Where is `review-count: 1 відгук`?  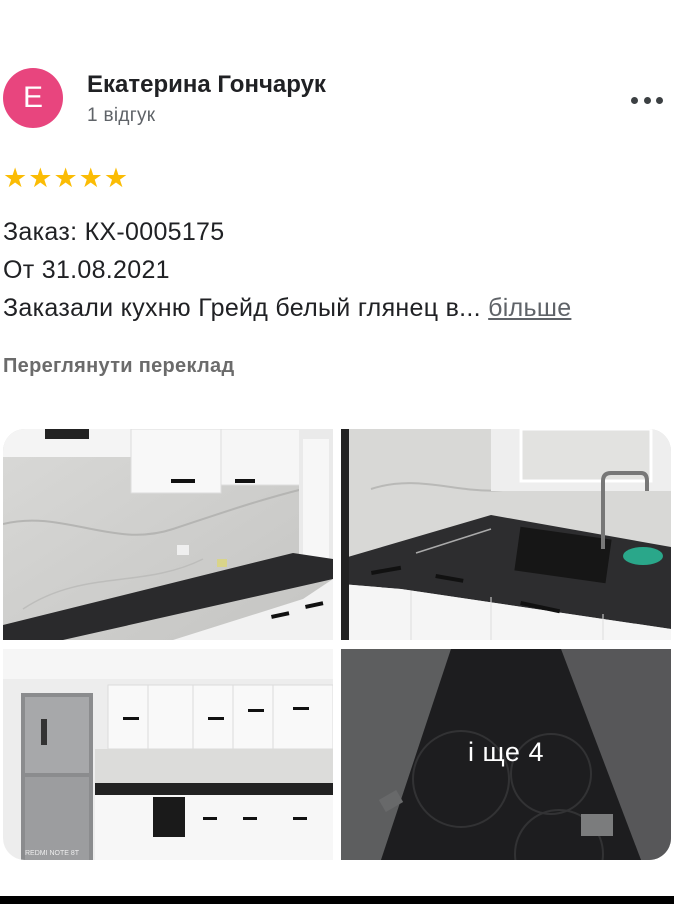
review-count: 1 відгук is located at coordinates (121, 115).